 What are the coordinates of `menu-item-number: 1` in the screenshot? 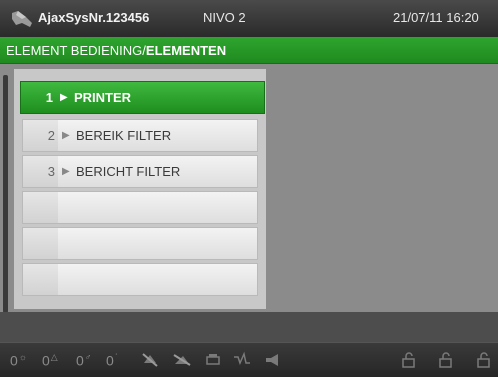 It's located at (49, 97).